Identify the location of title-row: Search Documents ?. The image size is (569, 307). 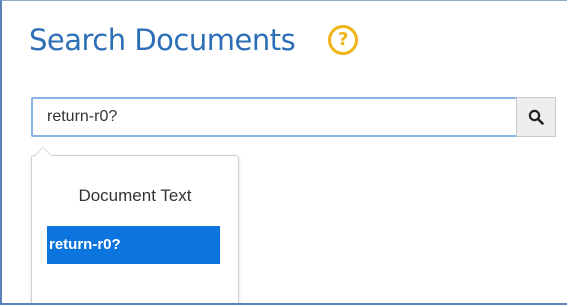
(194, 40).